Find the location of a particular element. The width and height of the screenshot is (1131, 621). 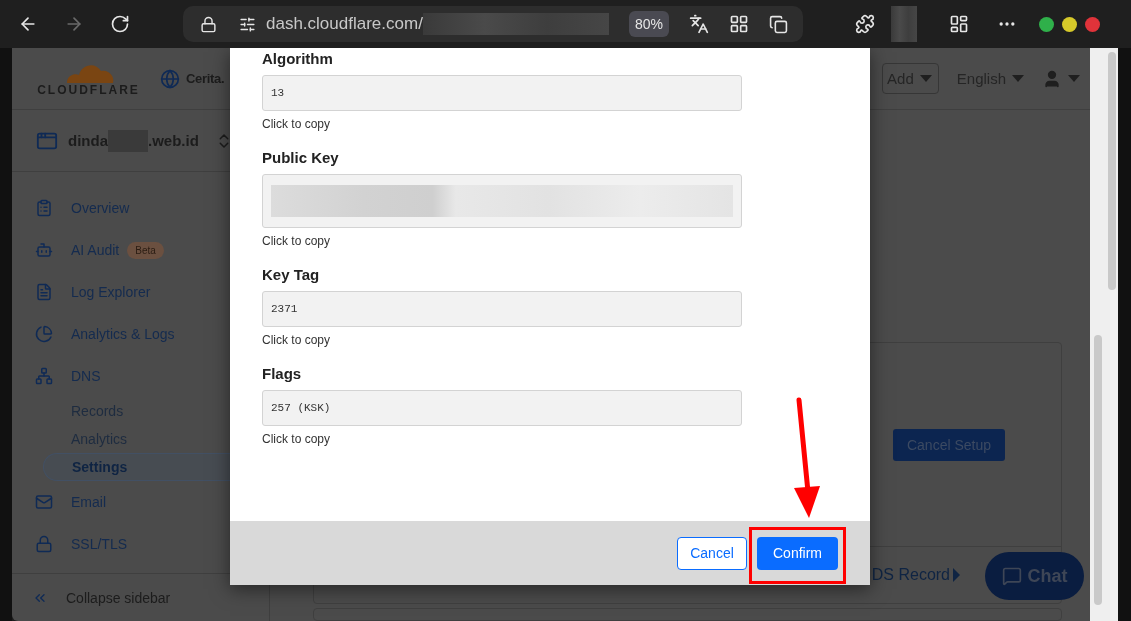

pie-chart-icon is located at coordinates (44, 334).